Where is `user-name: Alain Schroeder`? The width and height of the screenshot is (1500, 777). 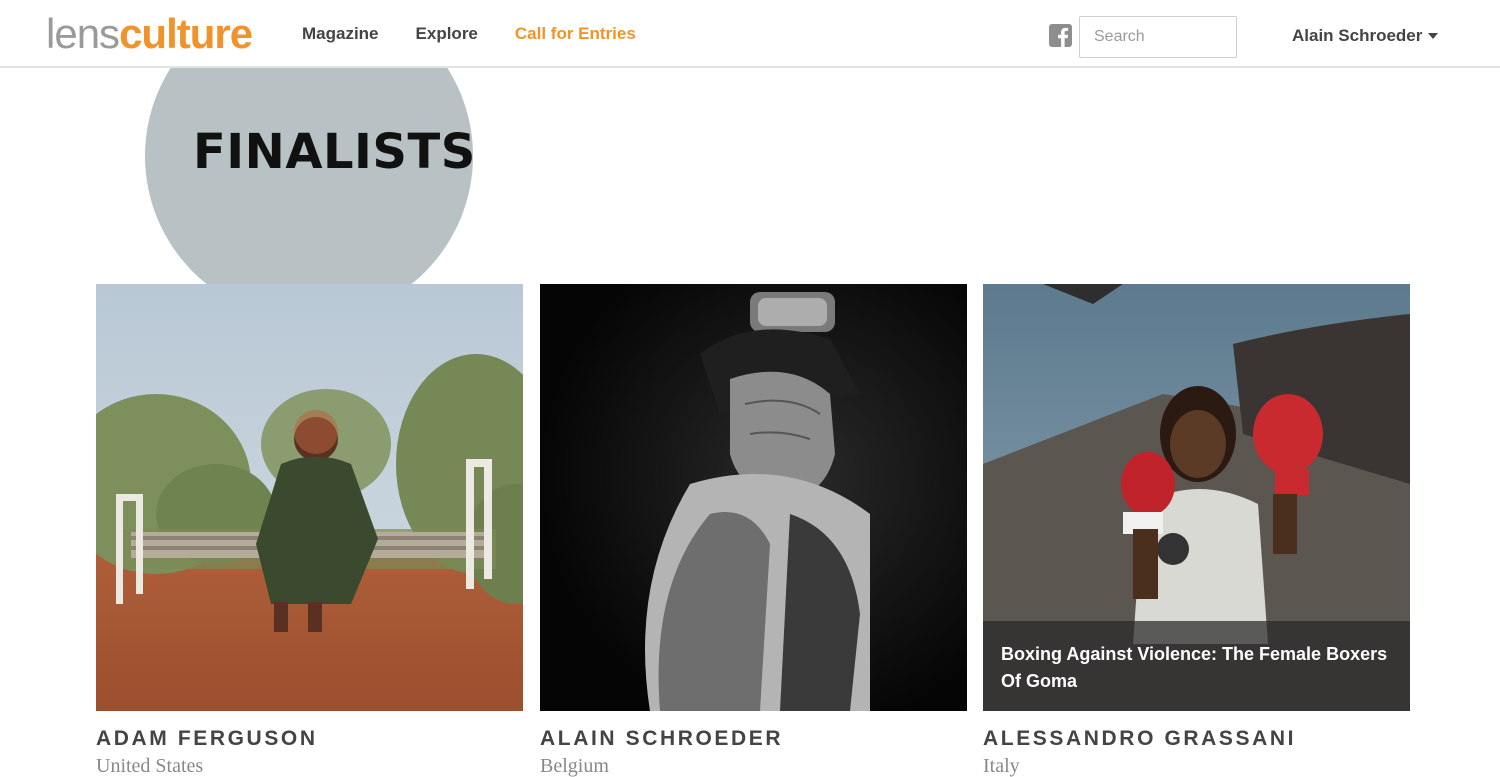
user-name: Alain Schroeder is located at coordinates (1357, 35).